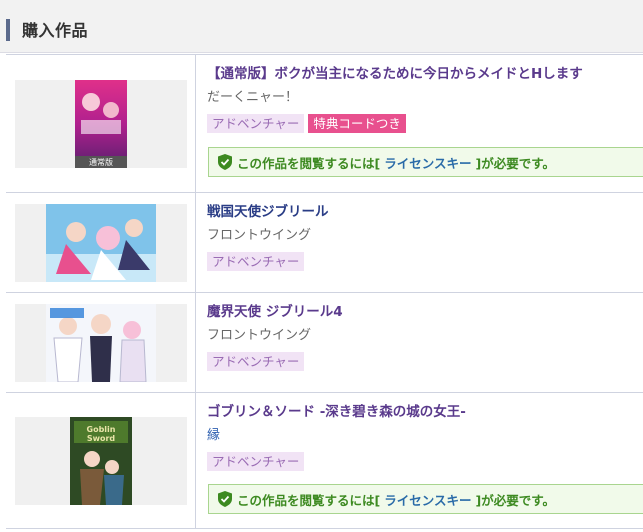 This screenshot has height=532, width=643. Describe the element at coordinates (100, 429) in the screenshot. I see `svg-text: Goblin` at that location.